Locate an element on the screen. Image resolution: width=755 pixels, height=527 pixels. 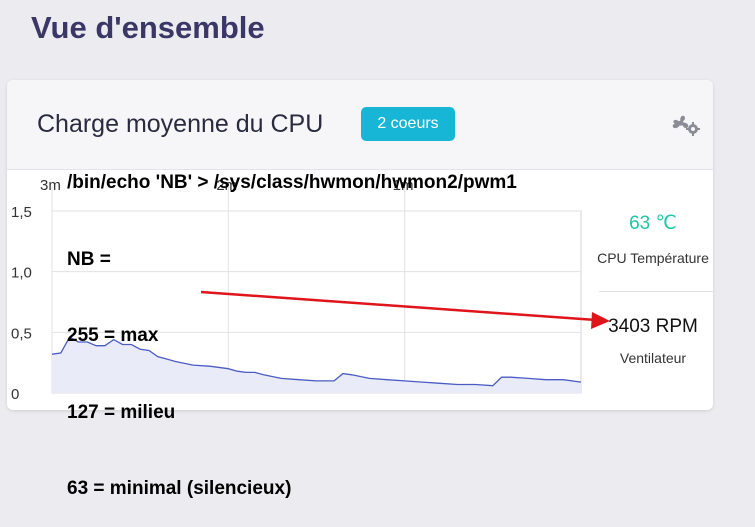
arrow-line is located at coordinates (398, 306).